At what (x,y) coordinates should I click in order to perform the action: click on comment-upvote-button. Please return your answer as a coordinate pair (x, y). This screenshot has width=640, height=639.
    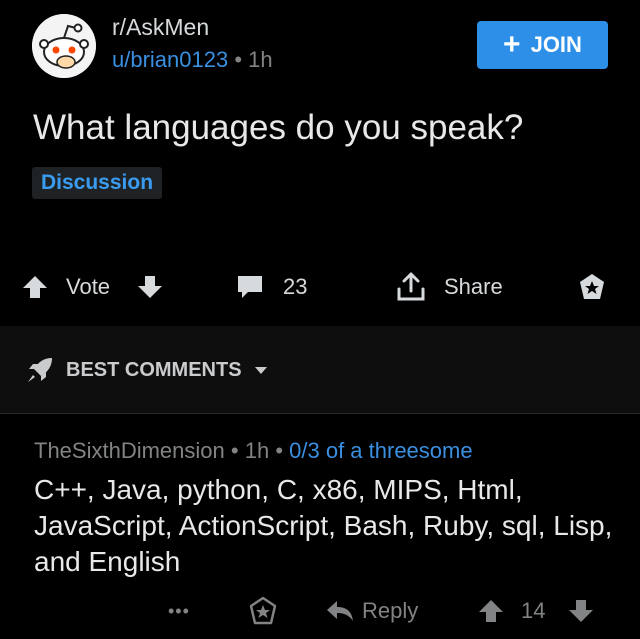
    Looking at the image, I should click on (491, 611).